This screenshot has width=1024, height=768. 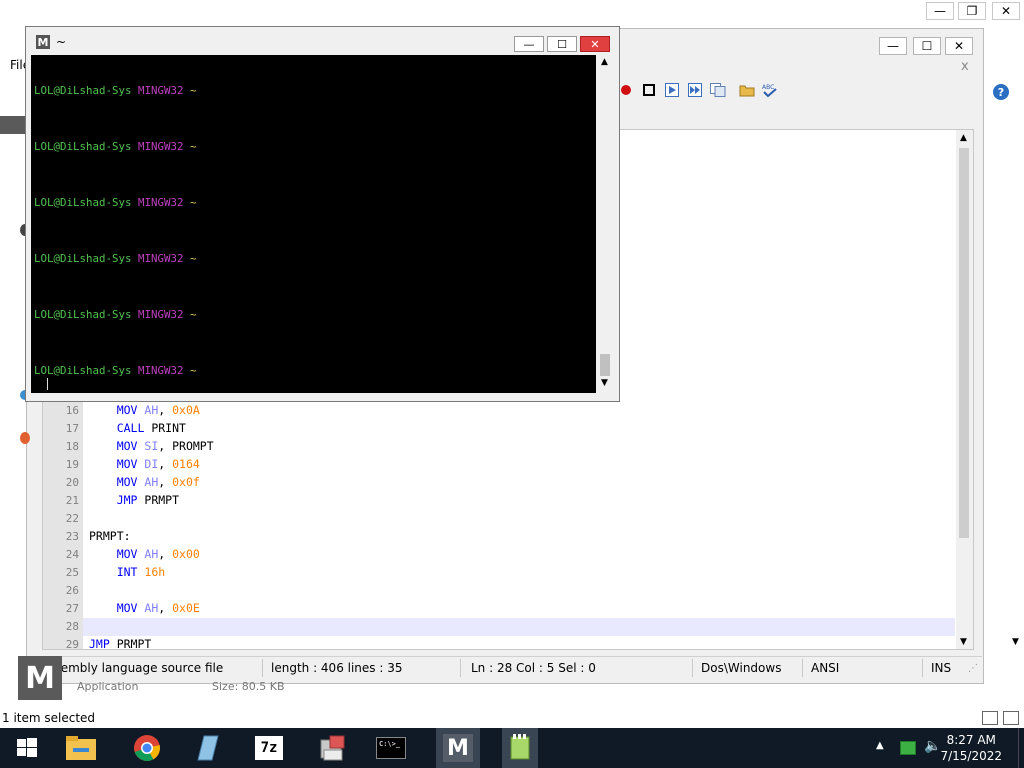 What do you see at coordinates (72, 428) in the screenshot?
I see `line-number: 17` at bounding box center [72, 428].